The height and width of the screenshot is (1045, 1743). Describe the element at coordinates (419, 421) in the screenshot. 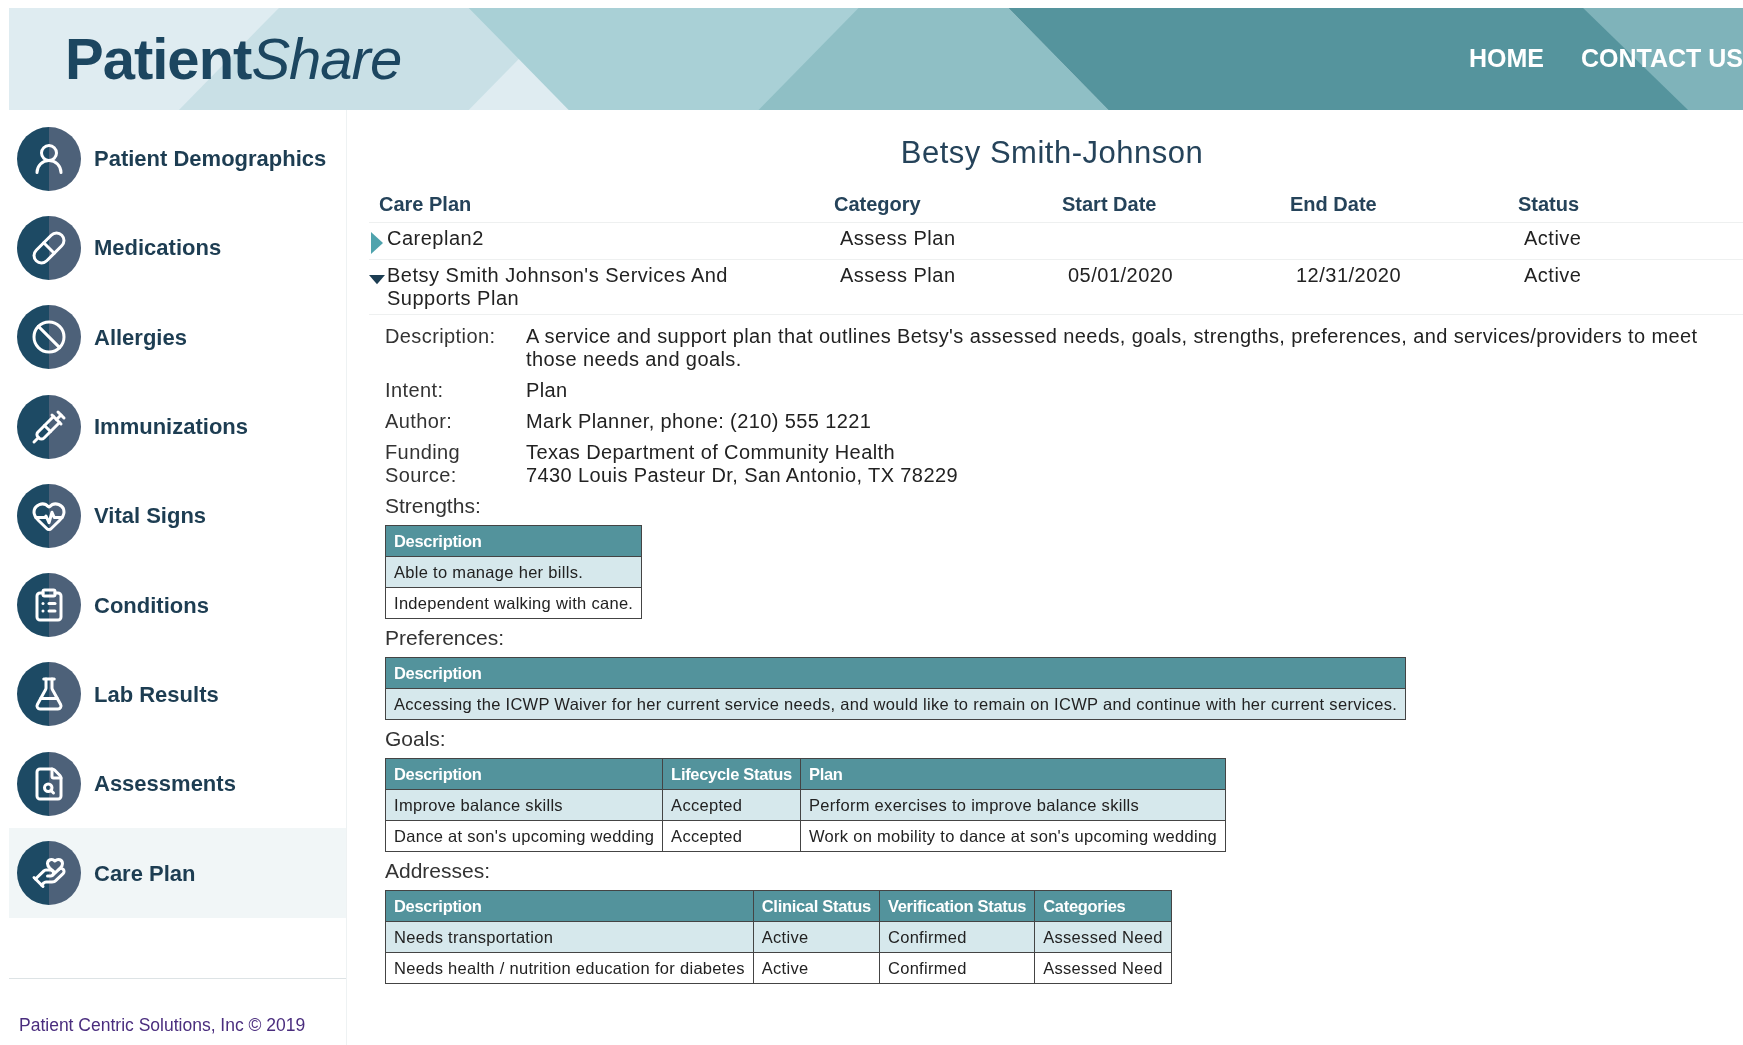

I see `field-label: Author:` at that location.